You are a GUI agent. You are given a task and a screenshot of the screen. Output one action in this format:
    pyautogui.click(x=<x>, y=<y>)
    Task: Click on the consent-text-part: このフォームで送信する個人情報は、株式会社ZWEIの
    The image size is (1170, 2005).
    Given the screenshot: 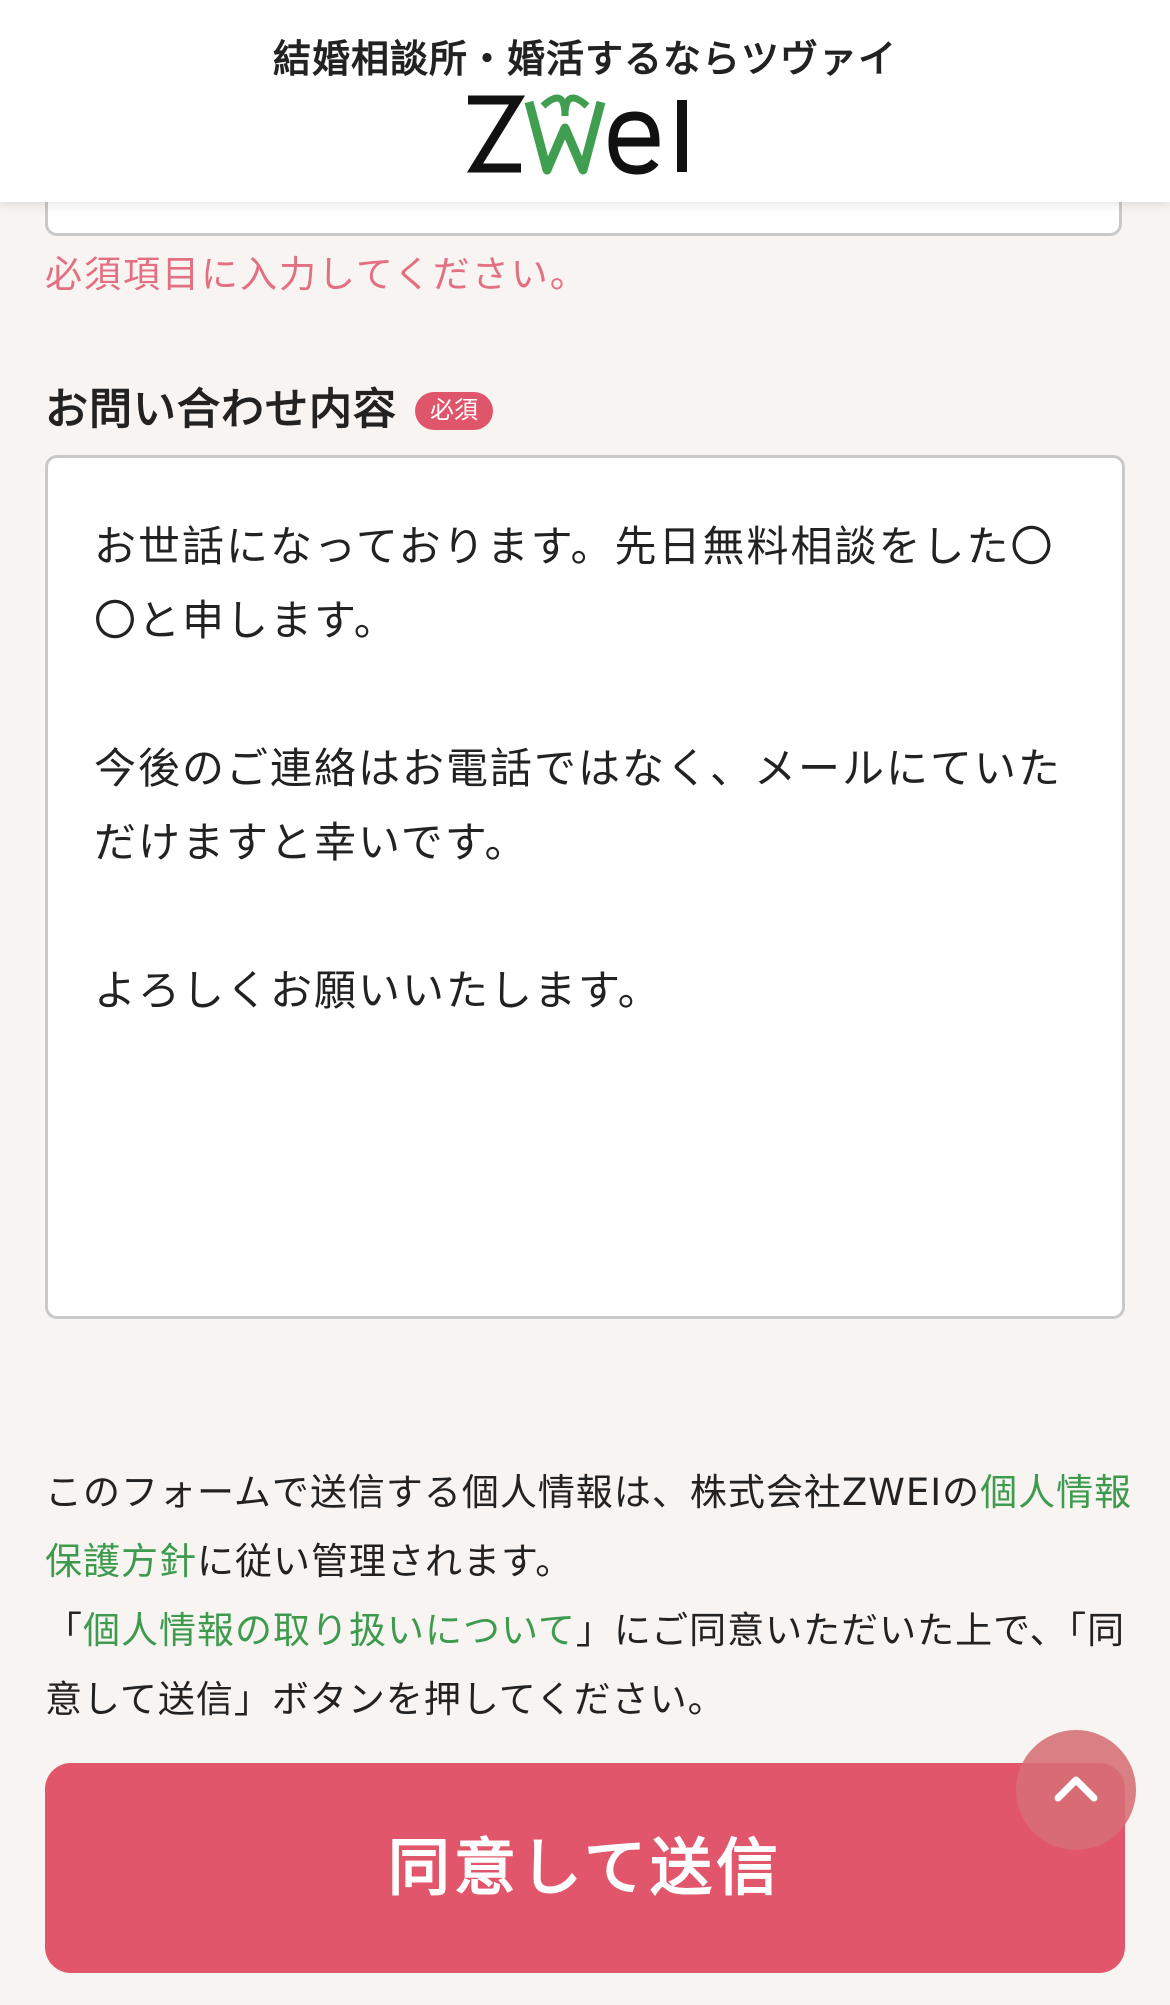 What is the action you would take?
    pyautogui.click(x=513, y=1492)
    